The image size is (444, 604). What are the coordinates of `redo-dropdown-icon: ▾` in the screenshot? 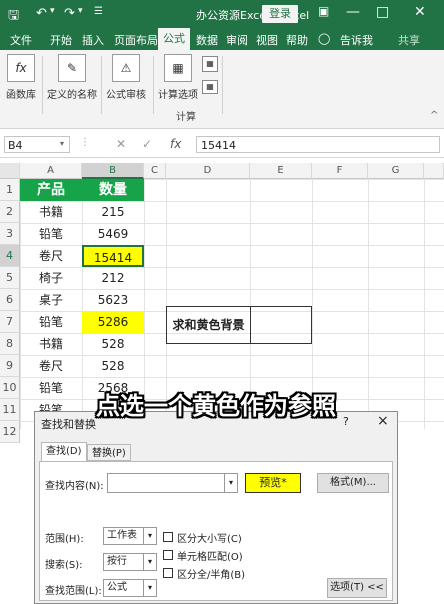 It's located at (80, 11).